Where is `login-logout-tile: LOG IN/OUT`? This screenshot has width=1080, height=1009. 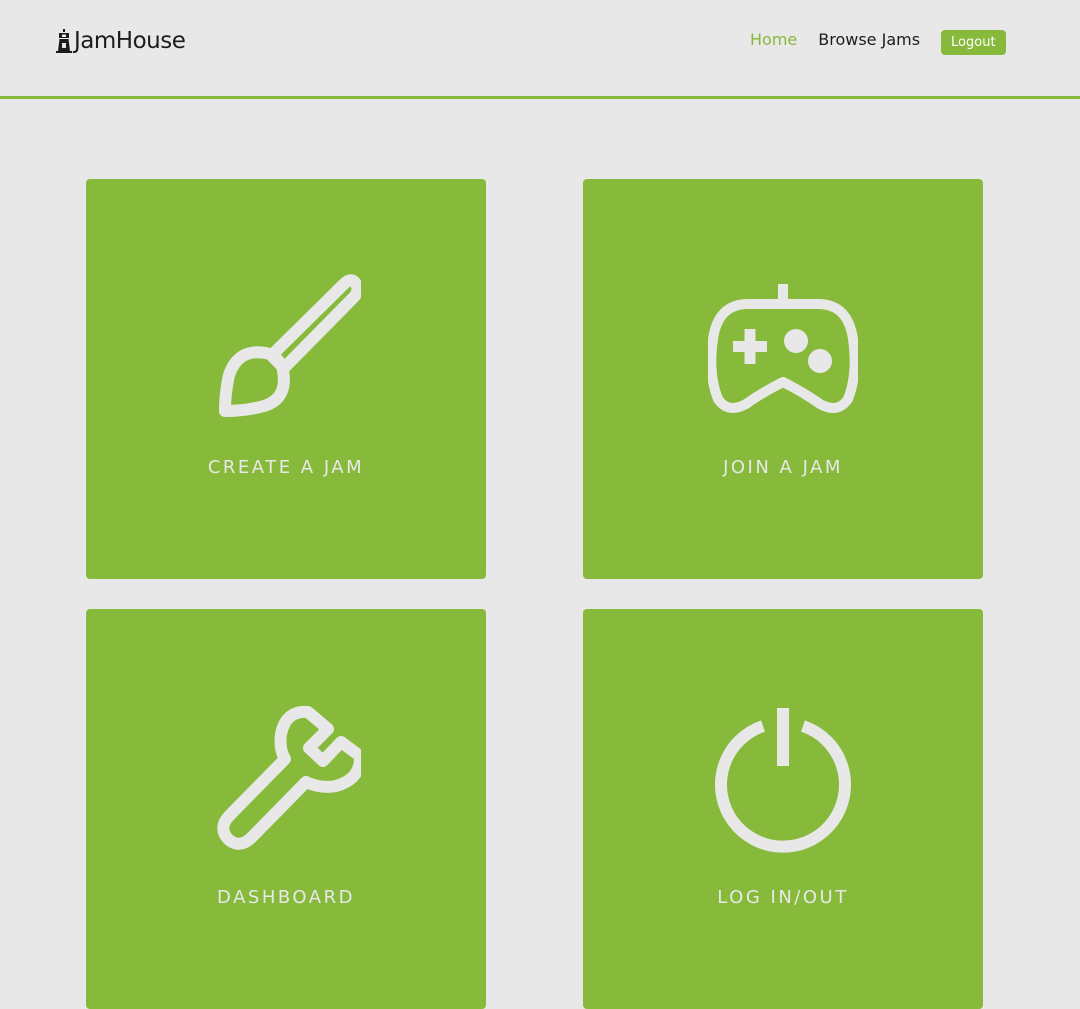
login-logout-tile: LOG IN/OUT is located at coordinates (783, 809).